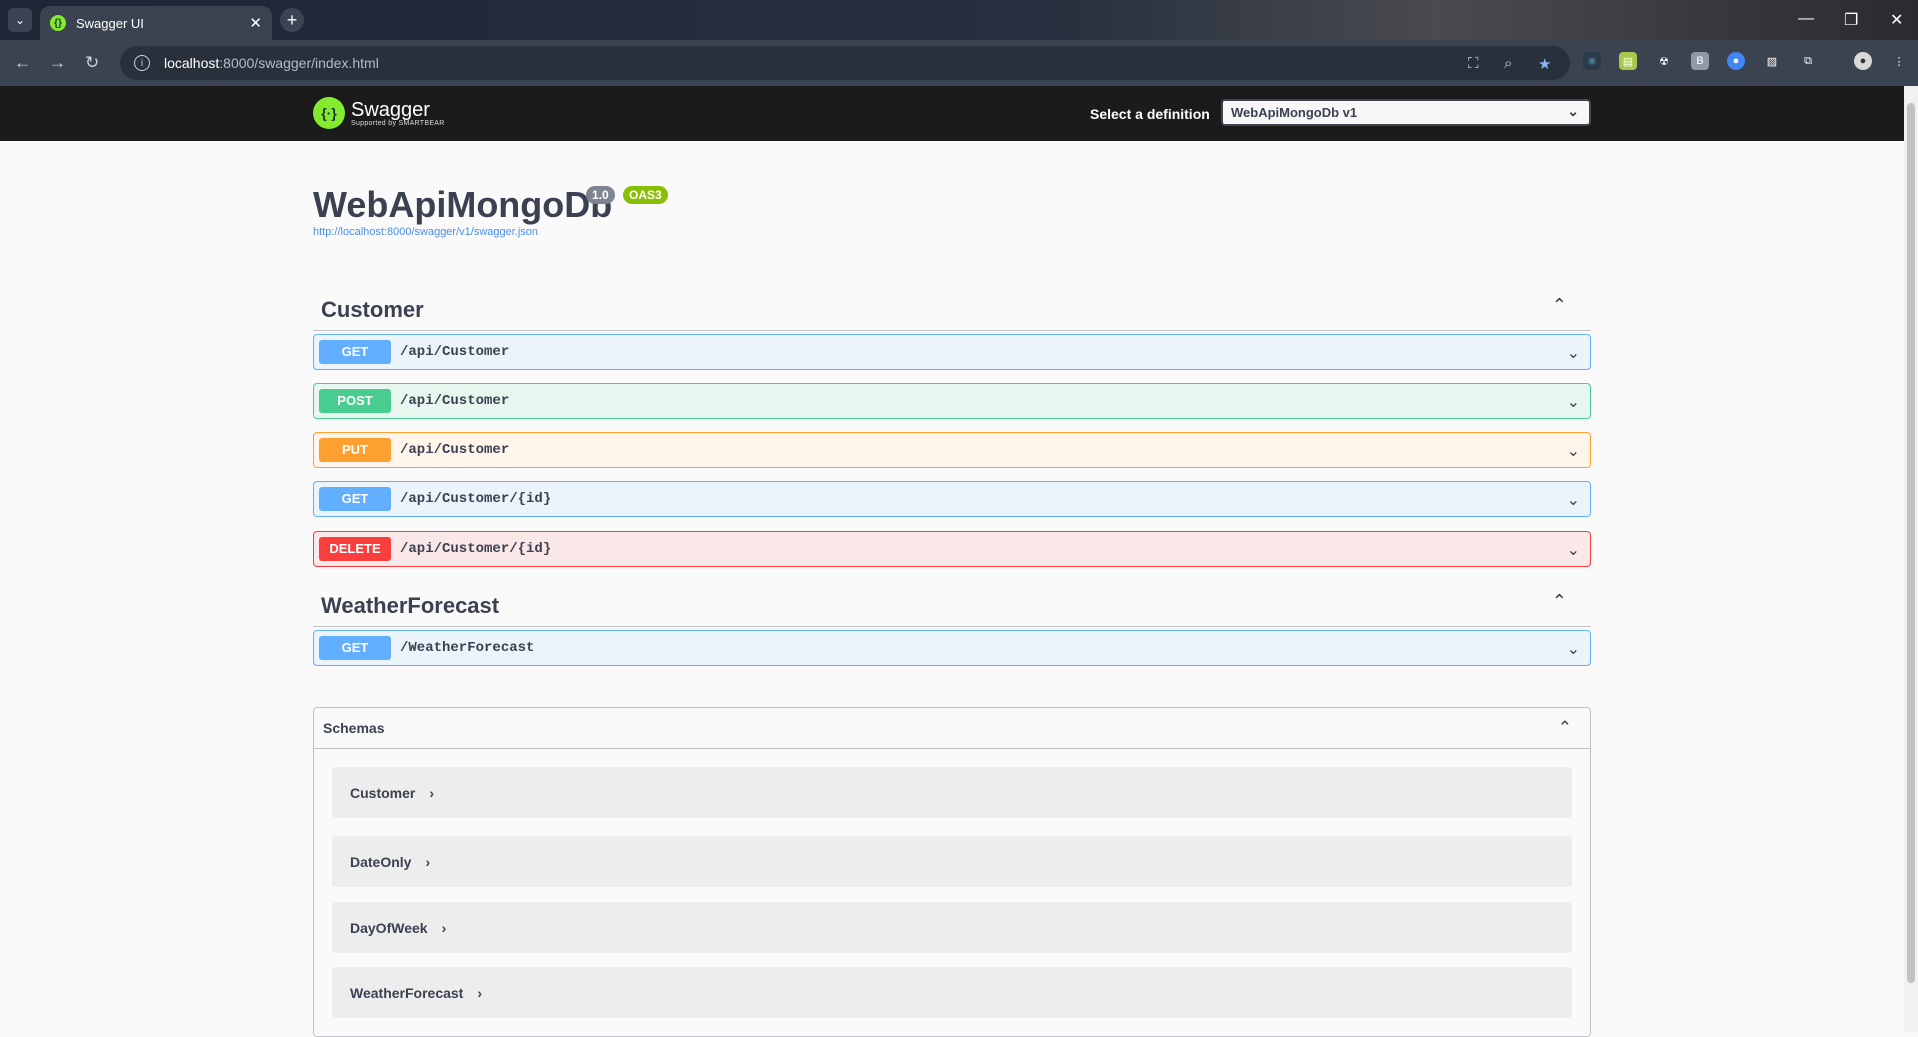  What do you see at coordinates (600, 195) in the screenshot?
I see `version-badge: 1.0` at bounding box center [600, 195].